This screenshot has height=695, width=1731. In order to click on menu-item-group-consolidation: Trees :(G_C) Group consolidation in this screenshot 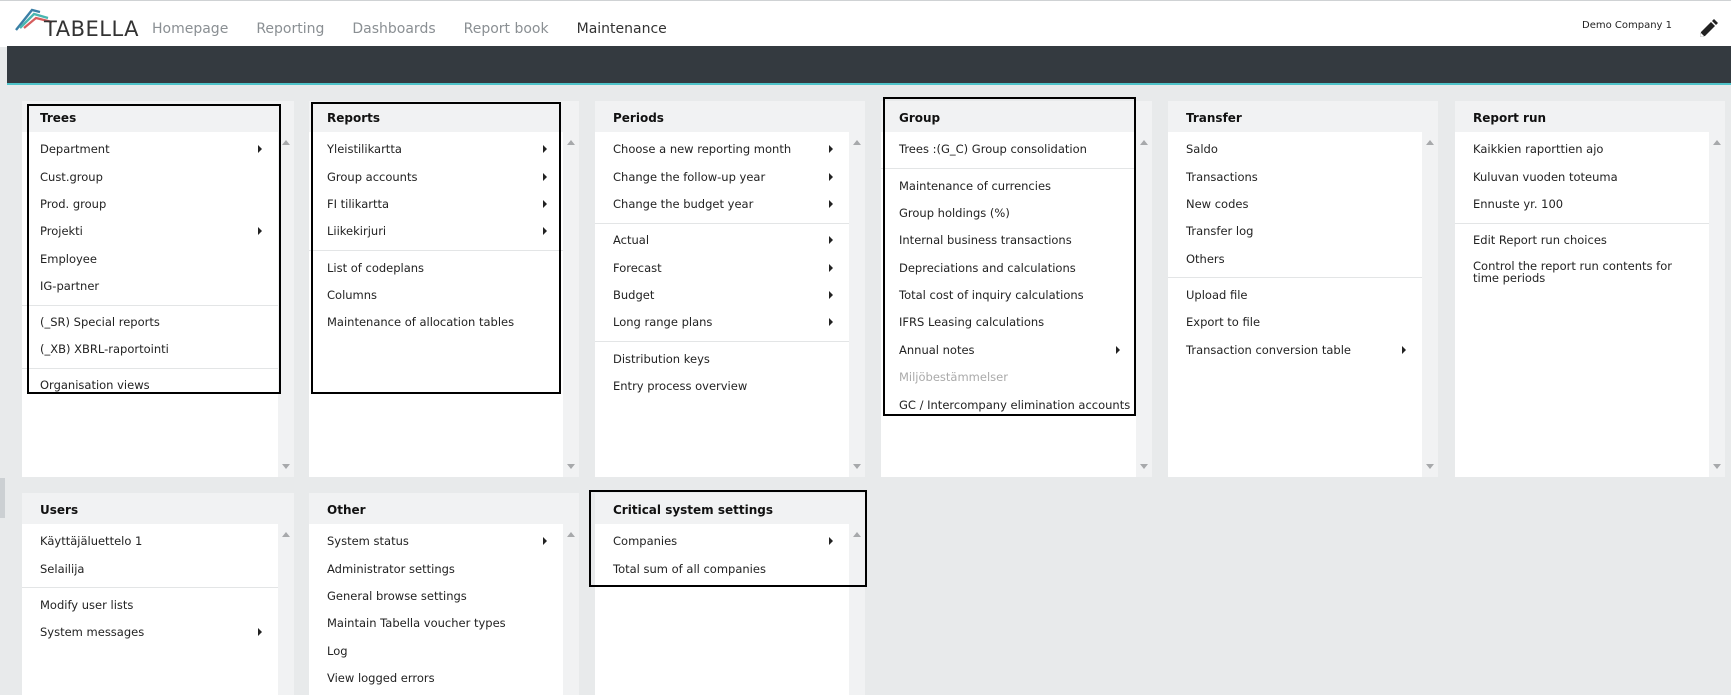, I will do `click(1011, 152)`.